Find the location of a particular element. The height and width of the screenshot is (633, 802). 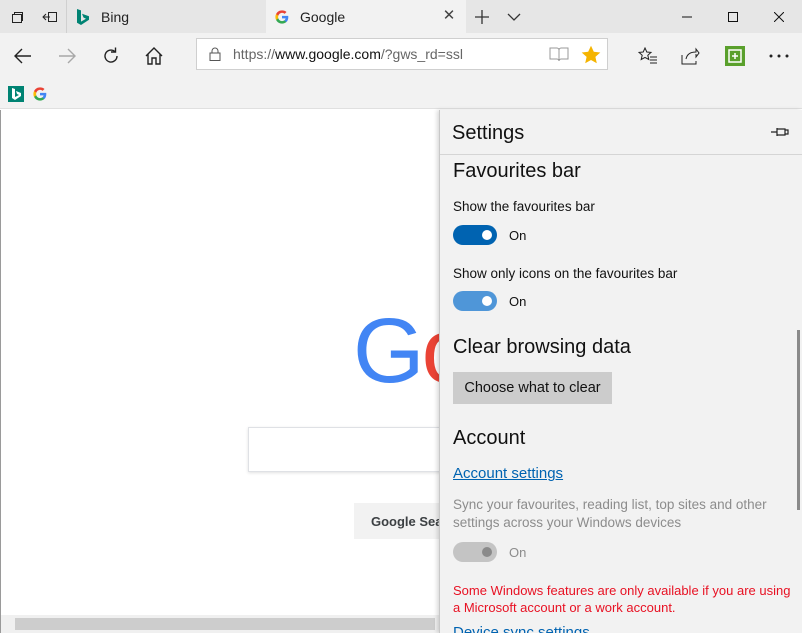

tab-bar: Bing Google ✕ is located at coordinates (401, 16).